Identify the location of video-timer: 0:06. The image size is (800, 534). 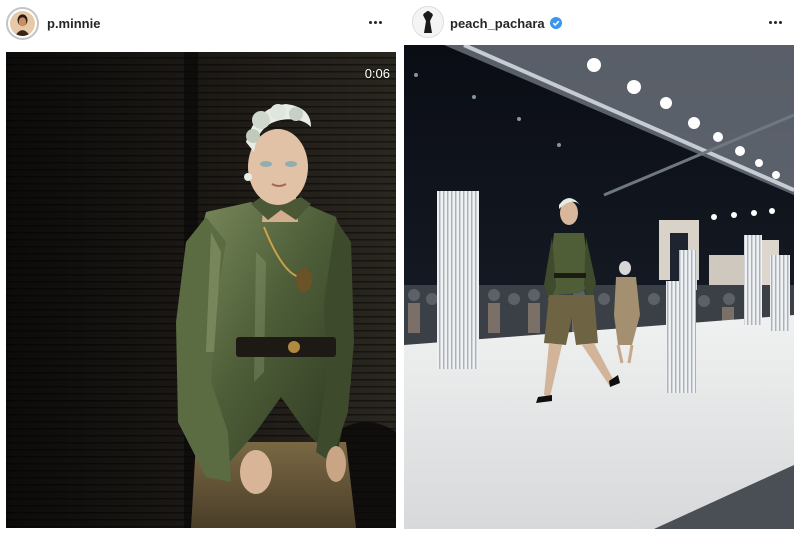
(377, 73).